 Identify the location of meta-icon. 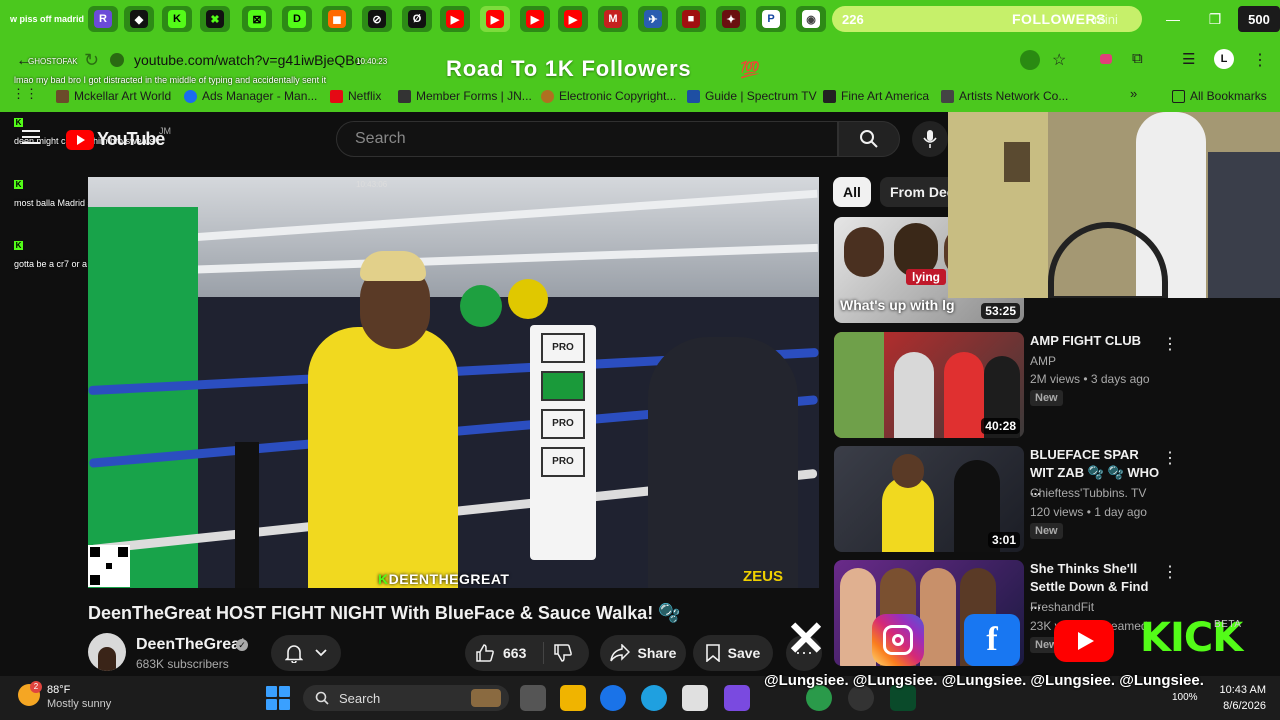
(190, 96).